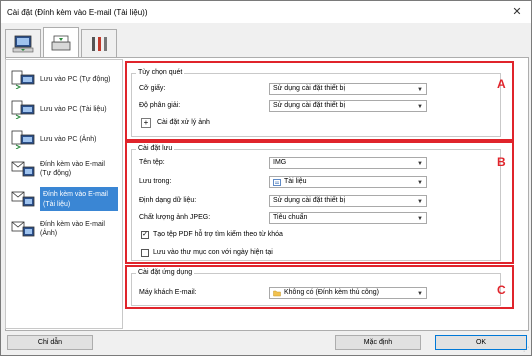 Image resolution: width=532 pixels, height=356 pixels. I want to click on pdf-keyword-checkbox: ✓, so click(145, 235).